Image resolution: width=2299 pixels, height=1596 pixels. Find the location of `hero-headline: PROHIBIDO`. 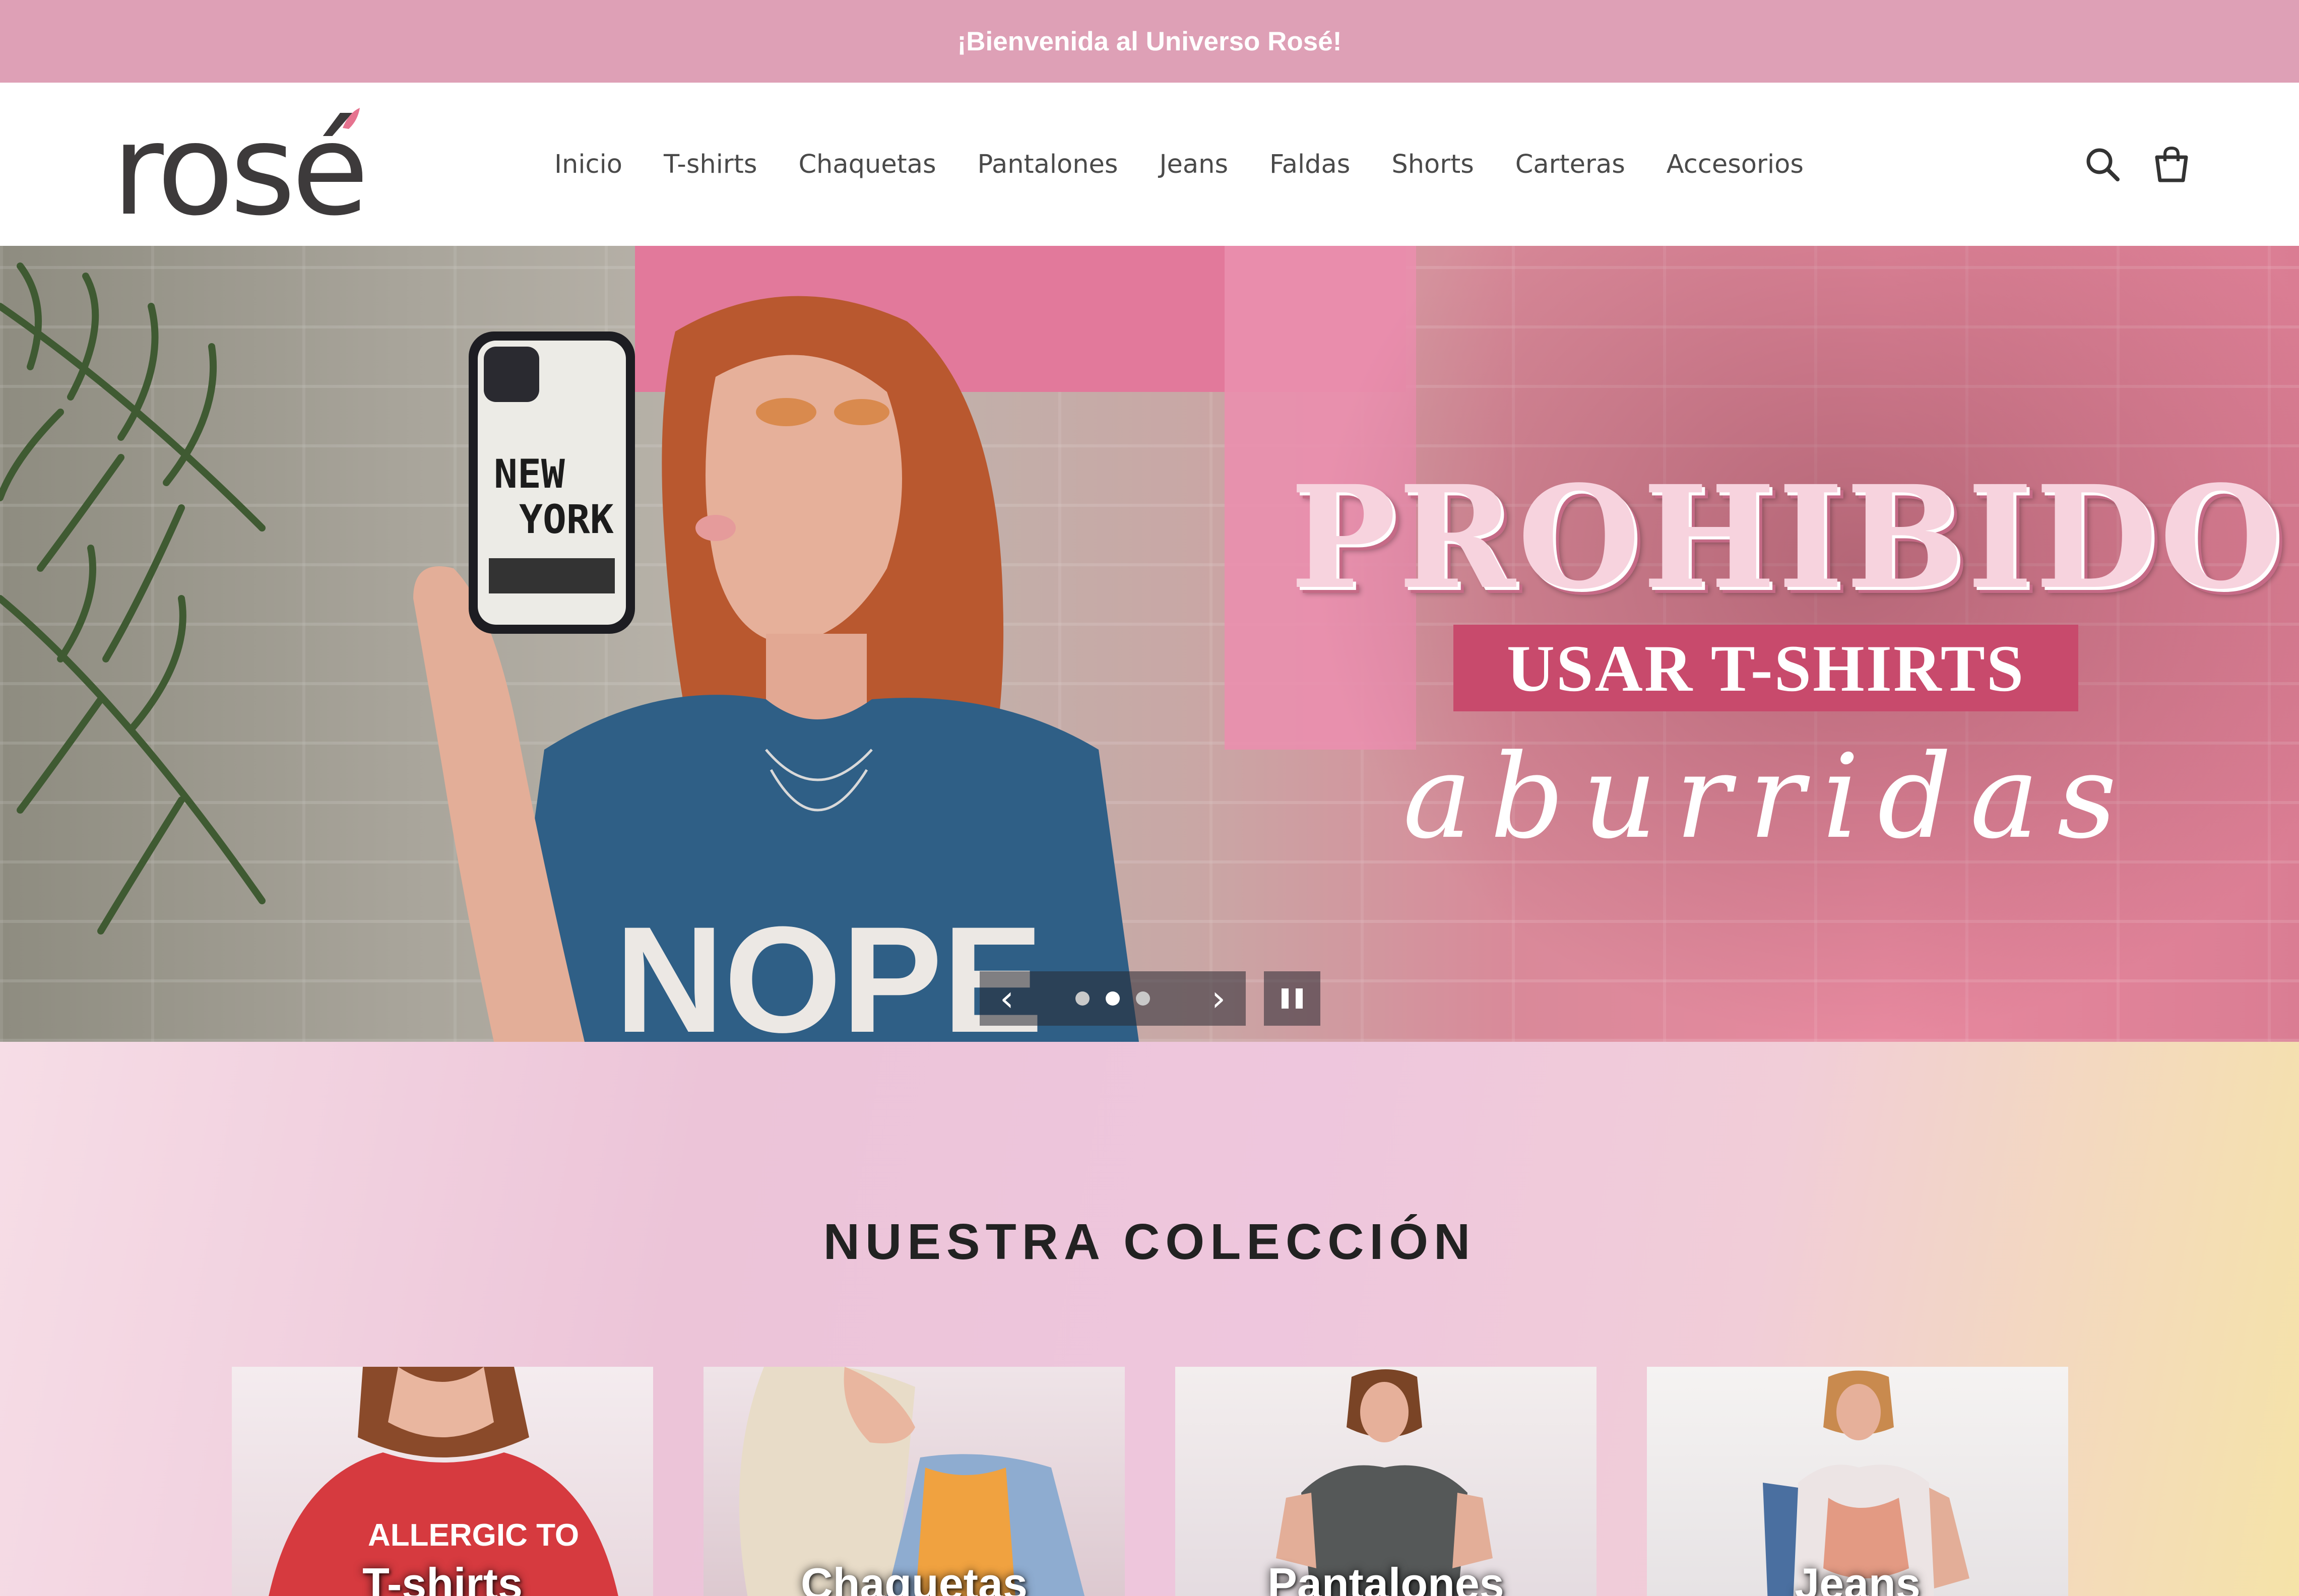

hero-headline: PROHIBIDO is located at coordinates (1787, 538).